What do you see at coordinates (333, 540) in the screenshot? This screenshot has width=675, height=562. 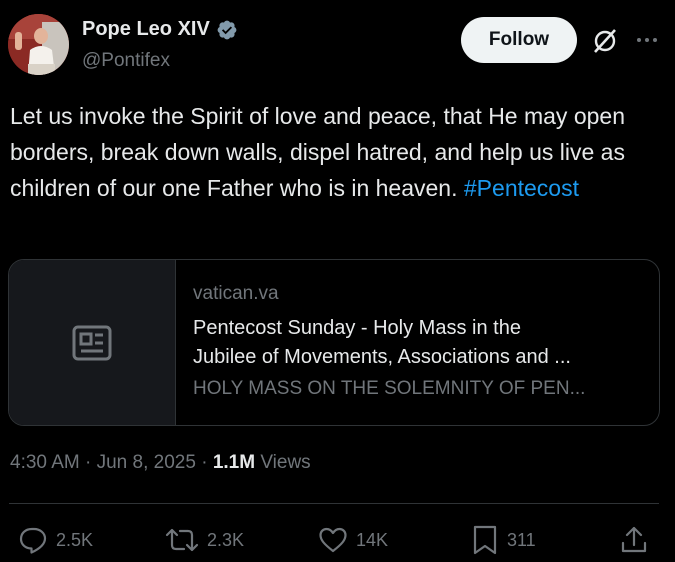 I see `heart-icon` at bounding box center [333, 540].